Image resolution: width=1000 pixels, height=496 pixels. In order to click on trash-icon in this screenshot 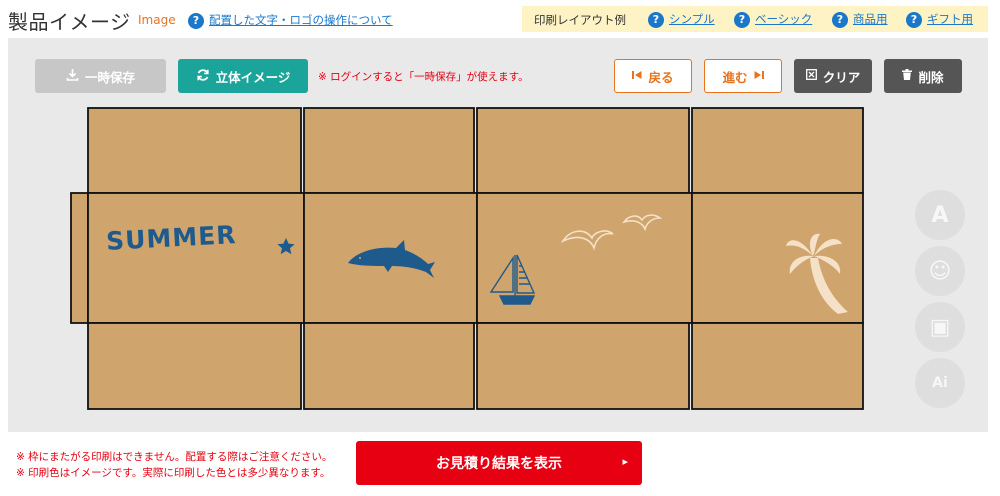, I will do `click(907, 76)`.